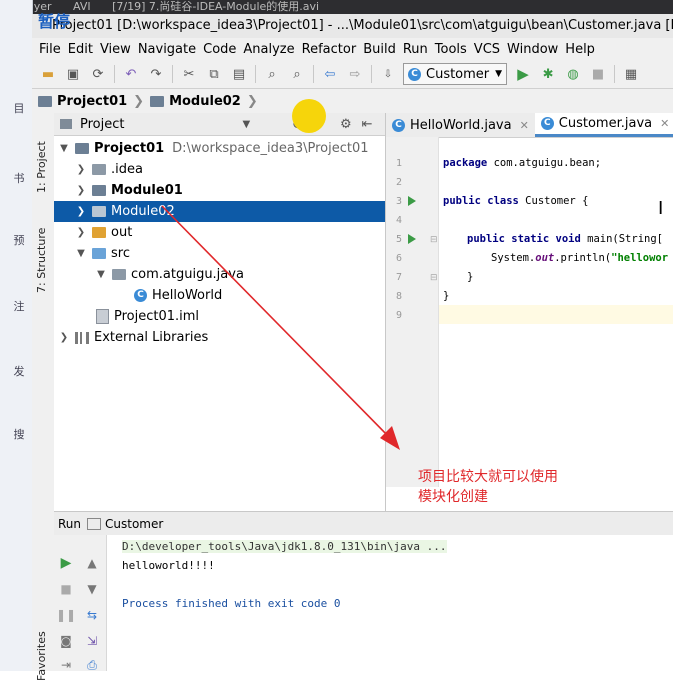 The image size is (673, 681). What do you see at coordinates (102, 316) in the screenshot?
I see `iml-file-icon` at bounding box center [102, 316].